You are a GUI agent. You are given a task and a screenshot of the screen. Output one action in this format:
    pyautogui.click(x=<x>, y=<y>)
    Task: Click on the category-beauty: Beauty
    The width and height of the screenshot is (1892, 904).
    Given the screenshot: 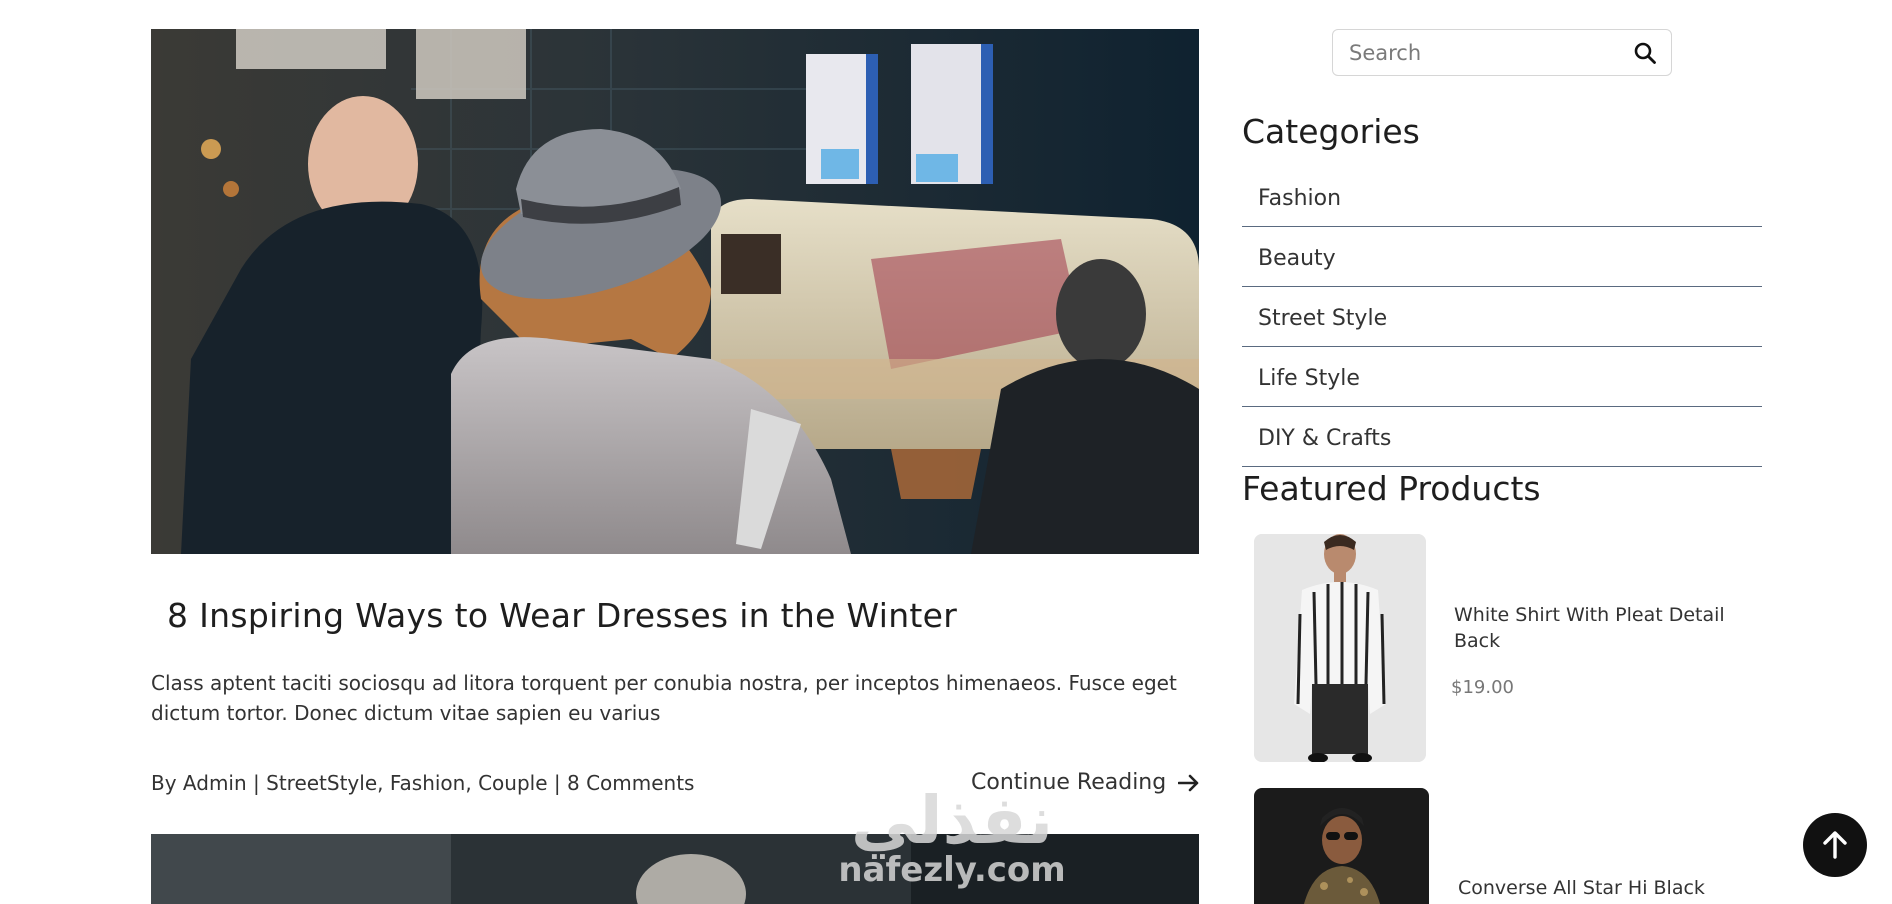 What is the action you would take?
    pyautogui.click(x=1502, y=257)
    